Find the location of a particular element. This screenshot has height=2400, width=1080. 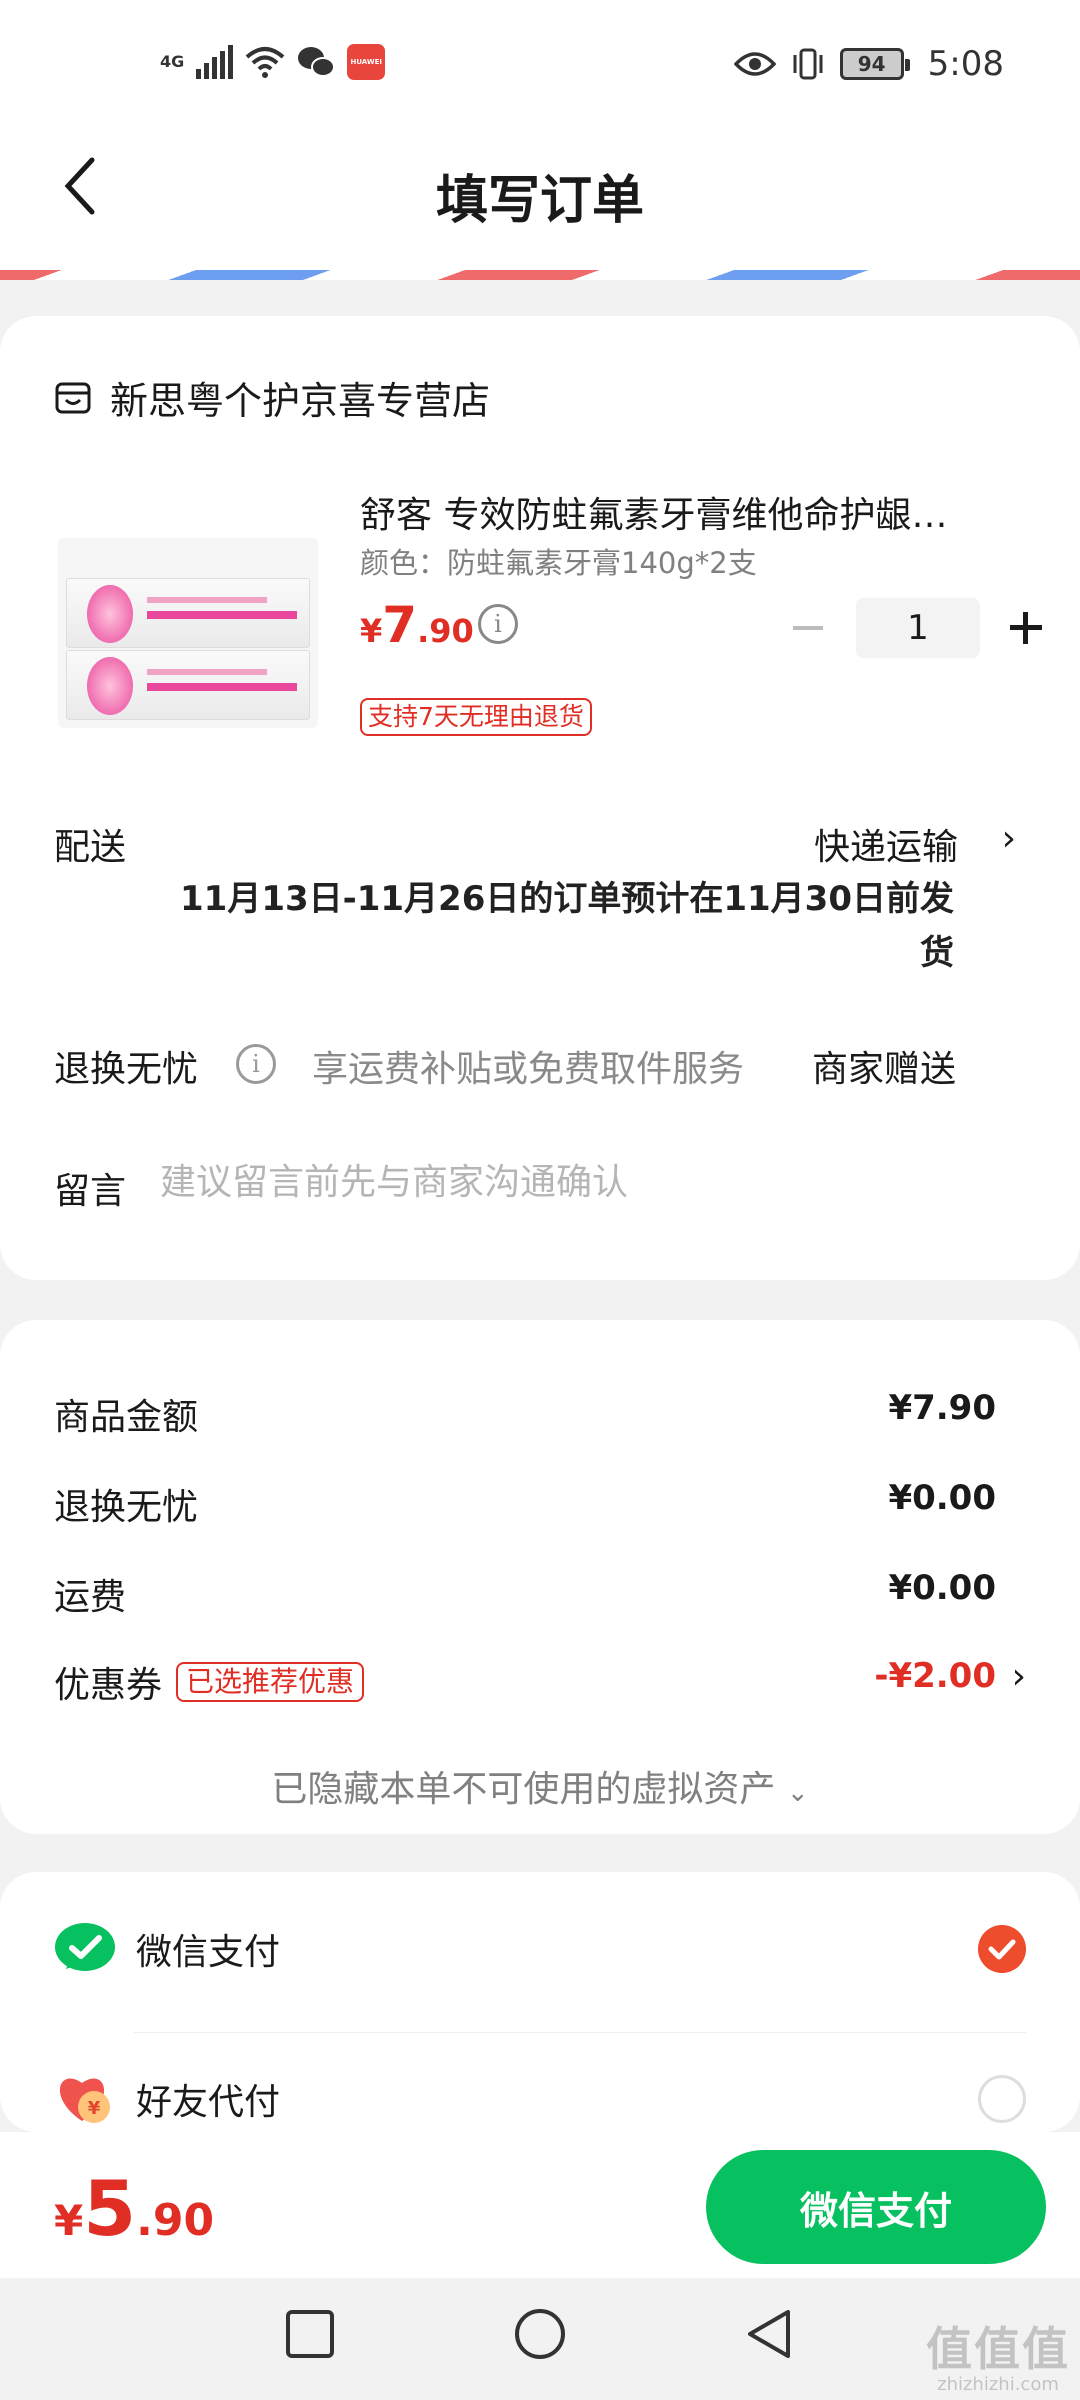

back-triangle-icon is located at coordinates (770, 2334).